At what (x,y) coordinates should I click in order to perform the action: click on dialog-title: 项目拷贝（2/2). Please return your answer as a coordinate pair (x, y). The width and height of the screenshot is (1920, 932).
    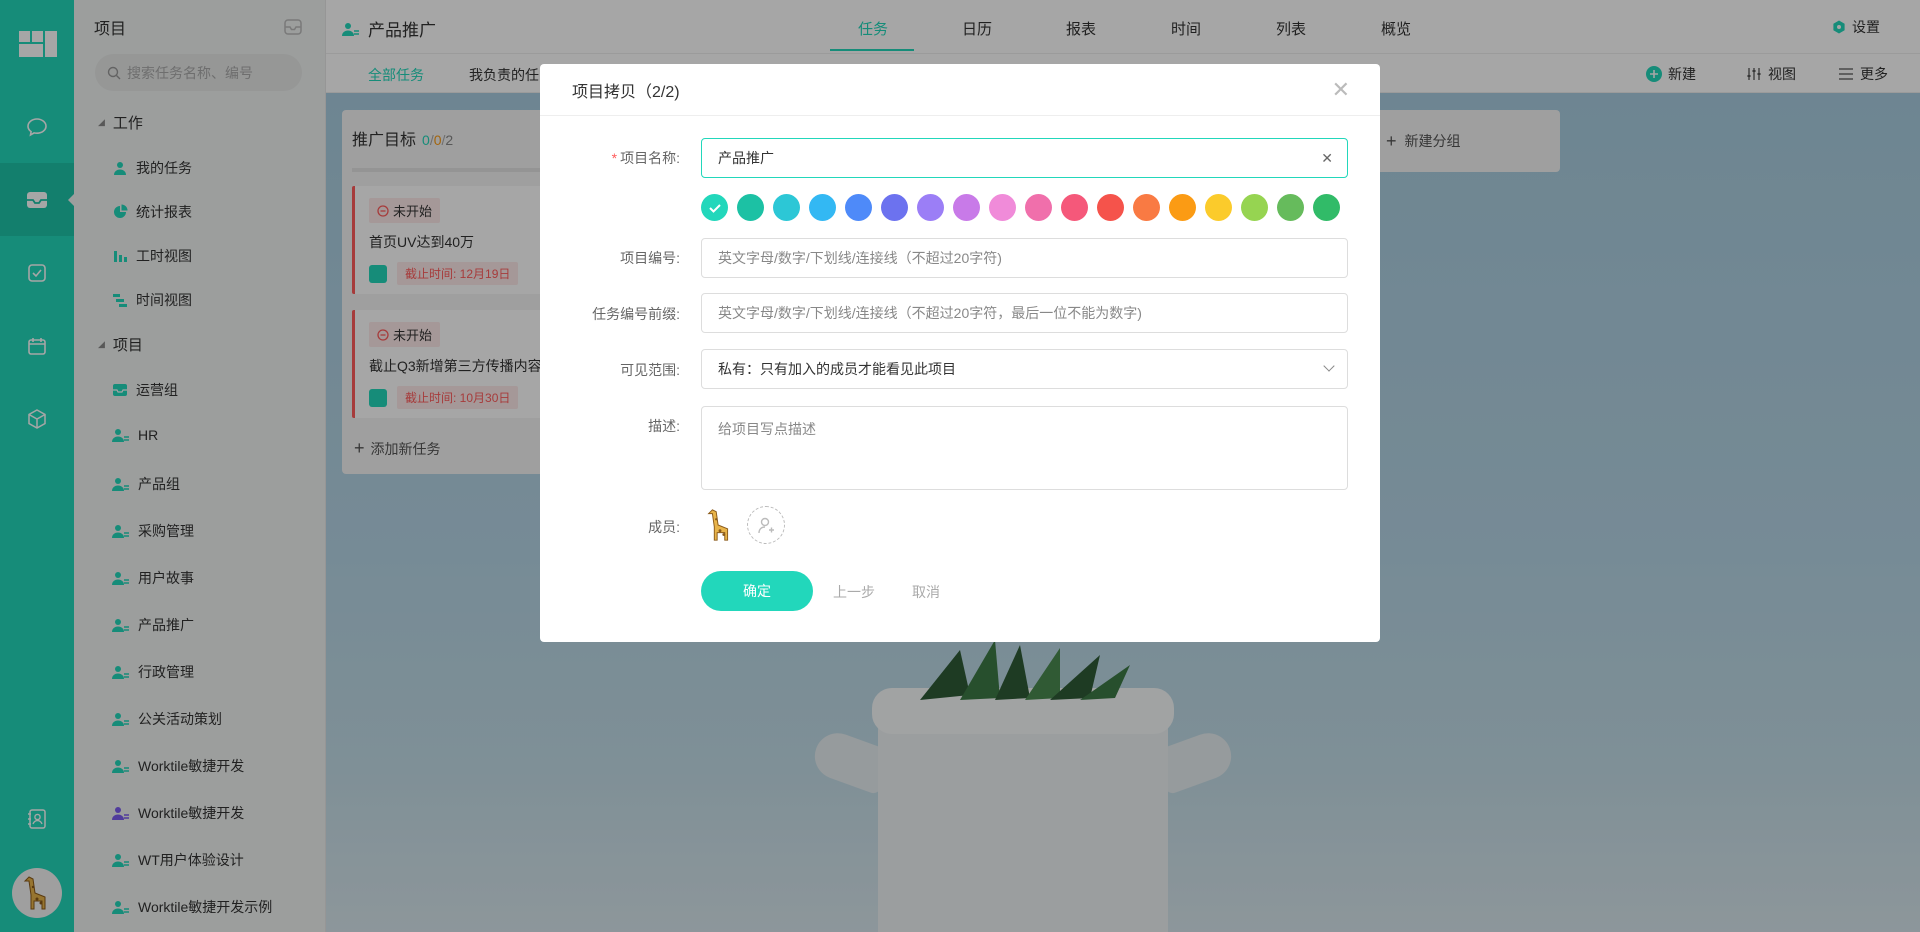
    Looking at the image, I should click on (626, 92).